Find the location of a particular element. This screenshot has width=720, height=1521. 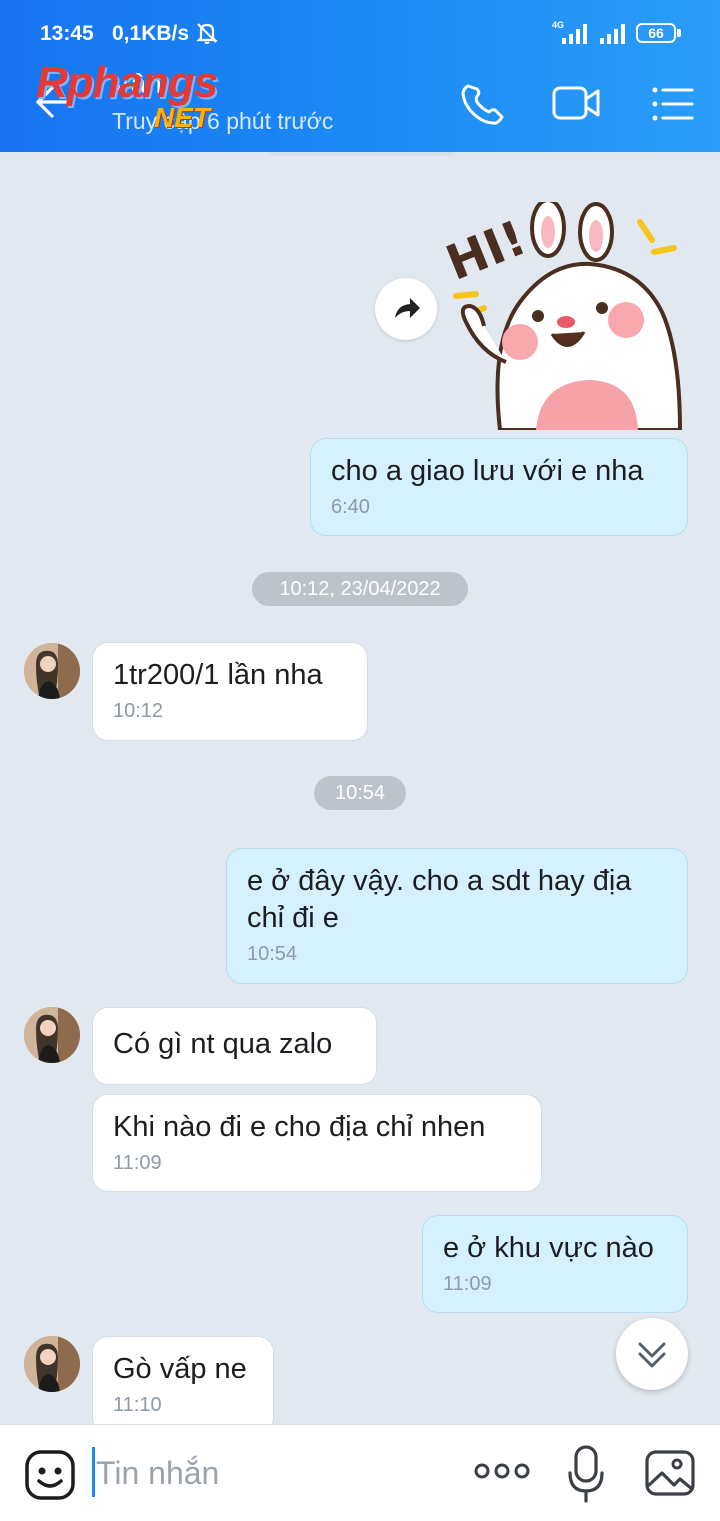

watermark-net: NET is located at coordinates (182, 117).